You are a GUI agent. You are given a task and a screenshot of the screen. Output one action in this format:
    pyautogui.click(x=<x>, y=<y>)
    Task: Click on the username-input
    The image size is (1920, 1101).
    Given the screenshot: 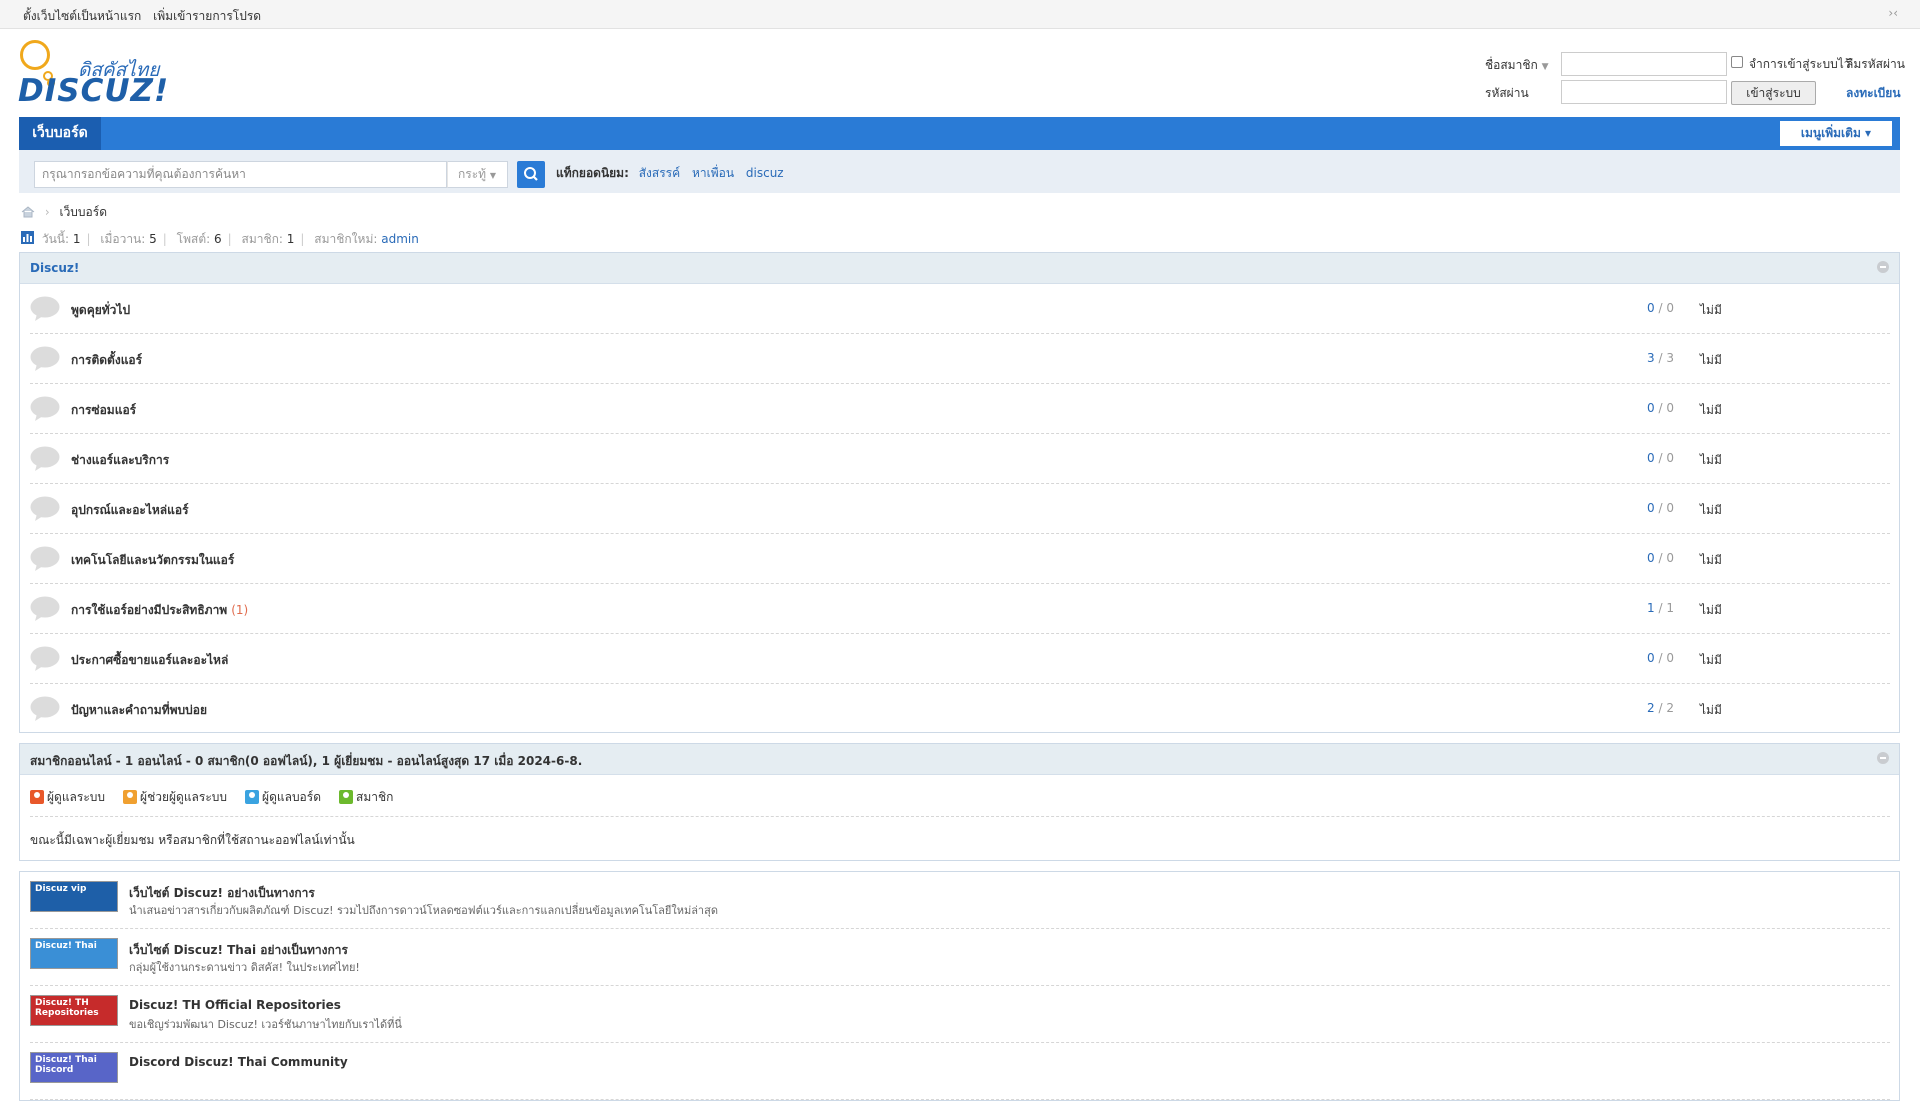 What is the action you would take?
    pyautogui.click(x=1644, y=64)
    